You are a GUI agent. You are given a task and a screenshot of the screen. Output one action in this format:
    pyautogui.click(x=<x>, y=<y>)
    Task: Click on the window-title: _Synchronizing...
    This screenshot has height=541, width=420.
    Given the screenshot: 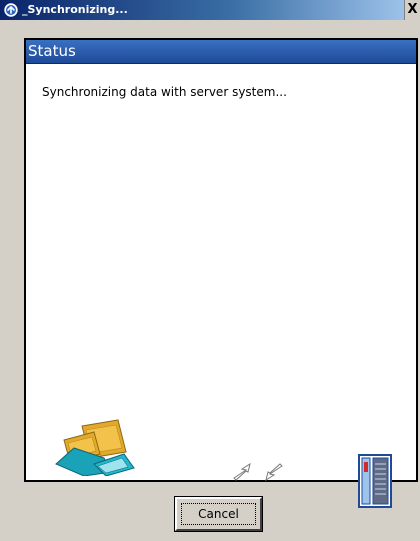 What is the action you would take?
    pyautogui.click(x=75, y=9)
    